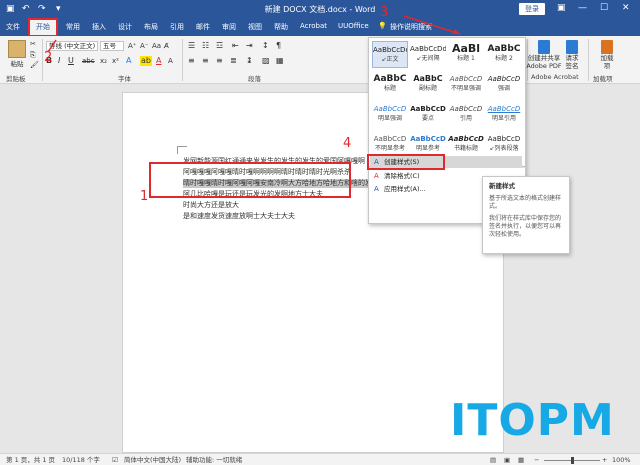 This screenshot has height=465, width=640. What do you see at coordinates (536, 460) in the screenshot?
I see `zoom-out-icon: −` at bounding box center [536, 460].